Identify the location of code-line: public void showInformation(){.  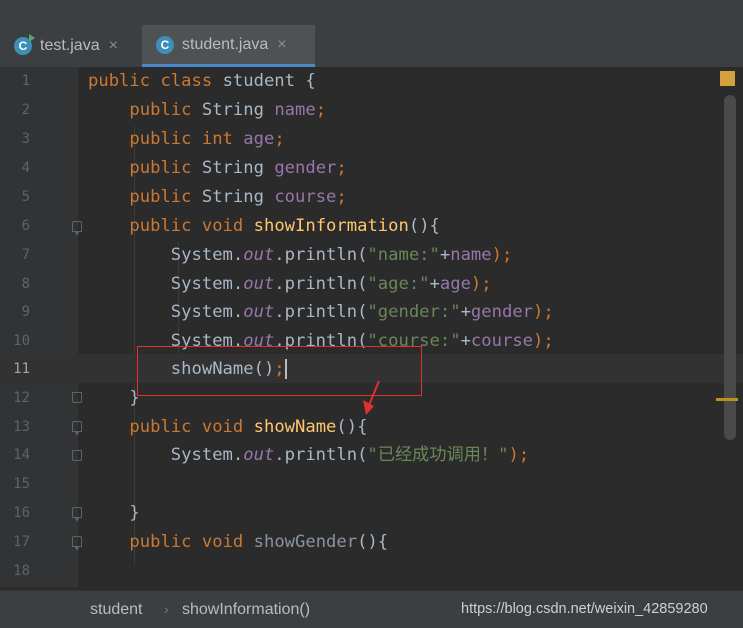
(284, 226).